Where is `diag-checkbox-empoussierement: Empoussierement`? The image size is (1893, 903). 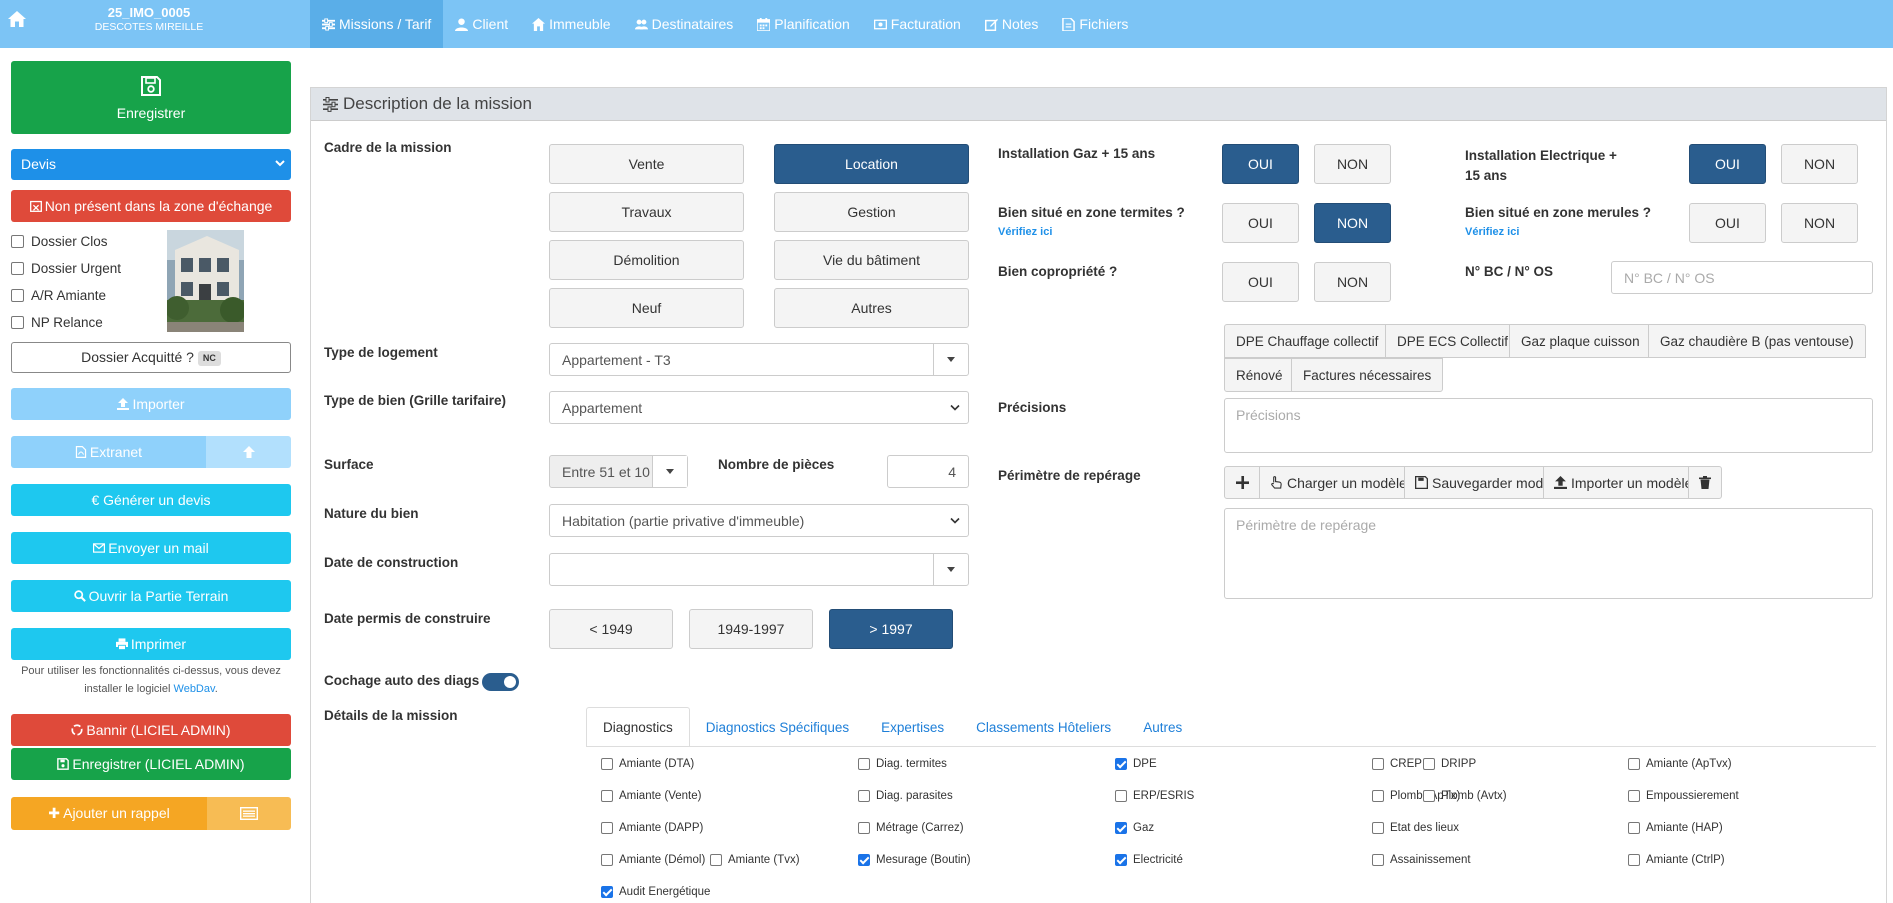
diag-checkbox-empoussierement: Empoussierement is located at coordinates (1683, 796).